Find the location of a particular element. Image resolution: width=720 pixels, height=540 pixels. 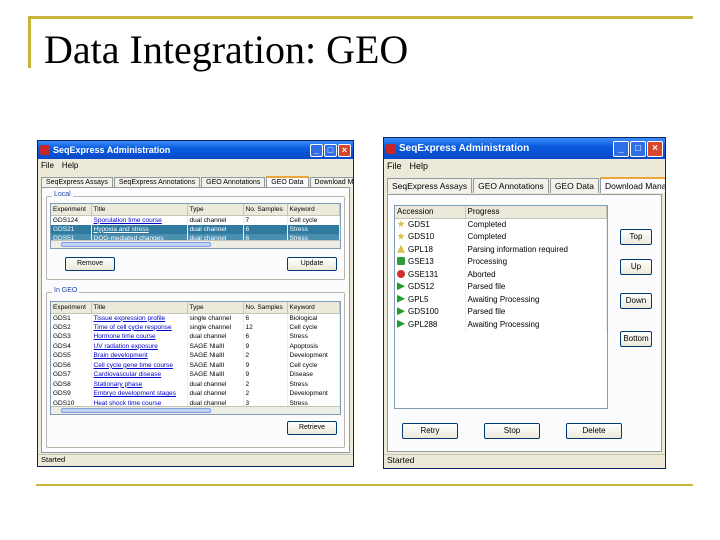

download-item: GDS10 Completed is located at coordinates (501, 236).